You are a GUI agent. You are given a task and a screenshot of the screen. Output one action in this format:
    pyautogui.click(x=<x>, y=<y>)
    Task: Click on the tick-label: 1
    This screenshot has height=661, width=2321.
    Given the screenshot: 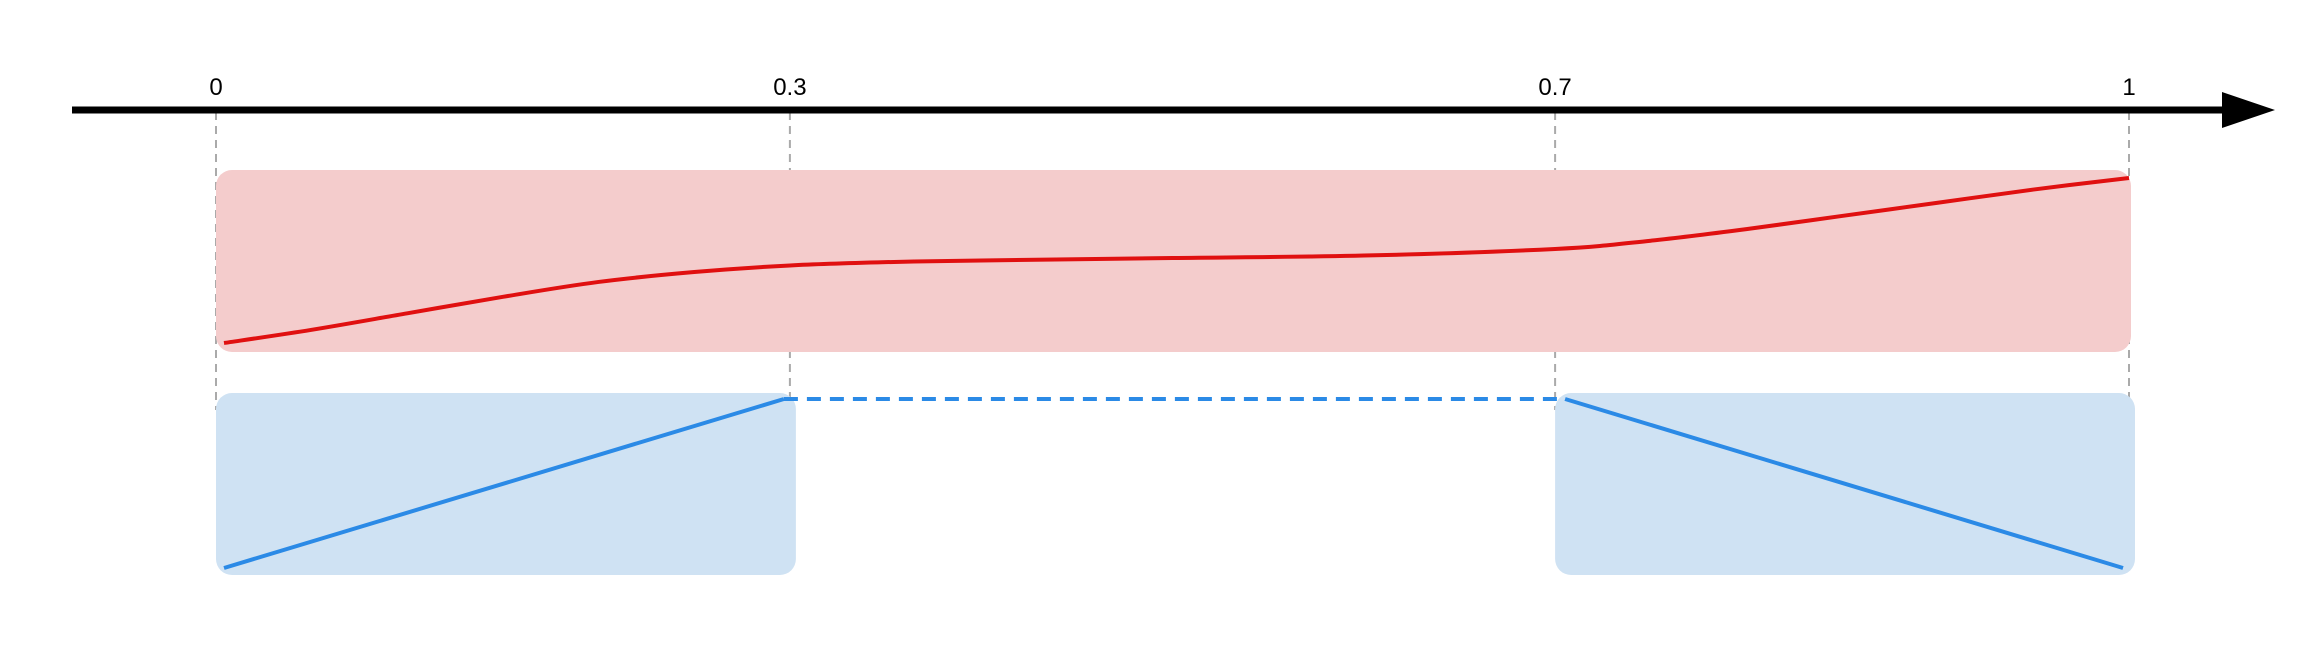 What is the action you would take?
    pyautogui.click(x=2128, y=87)
    